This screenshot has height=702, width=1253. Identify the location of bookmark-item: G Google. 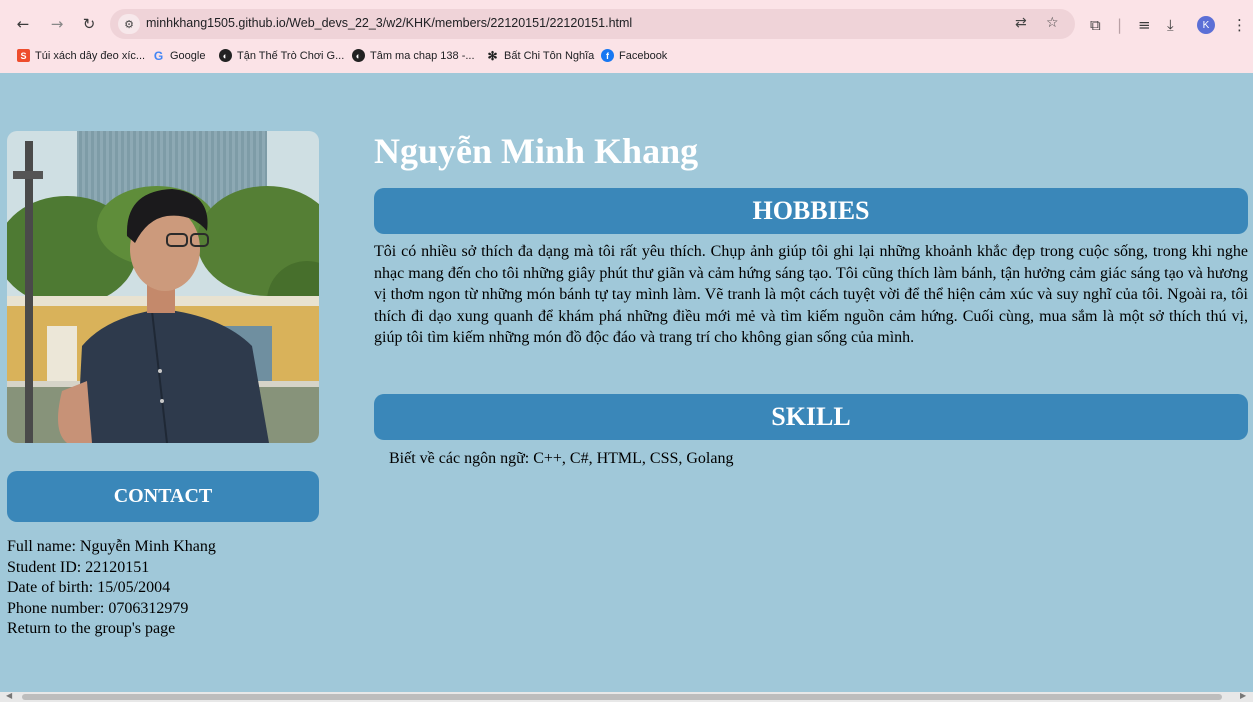
(179, 55).